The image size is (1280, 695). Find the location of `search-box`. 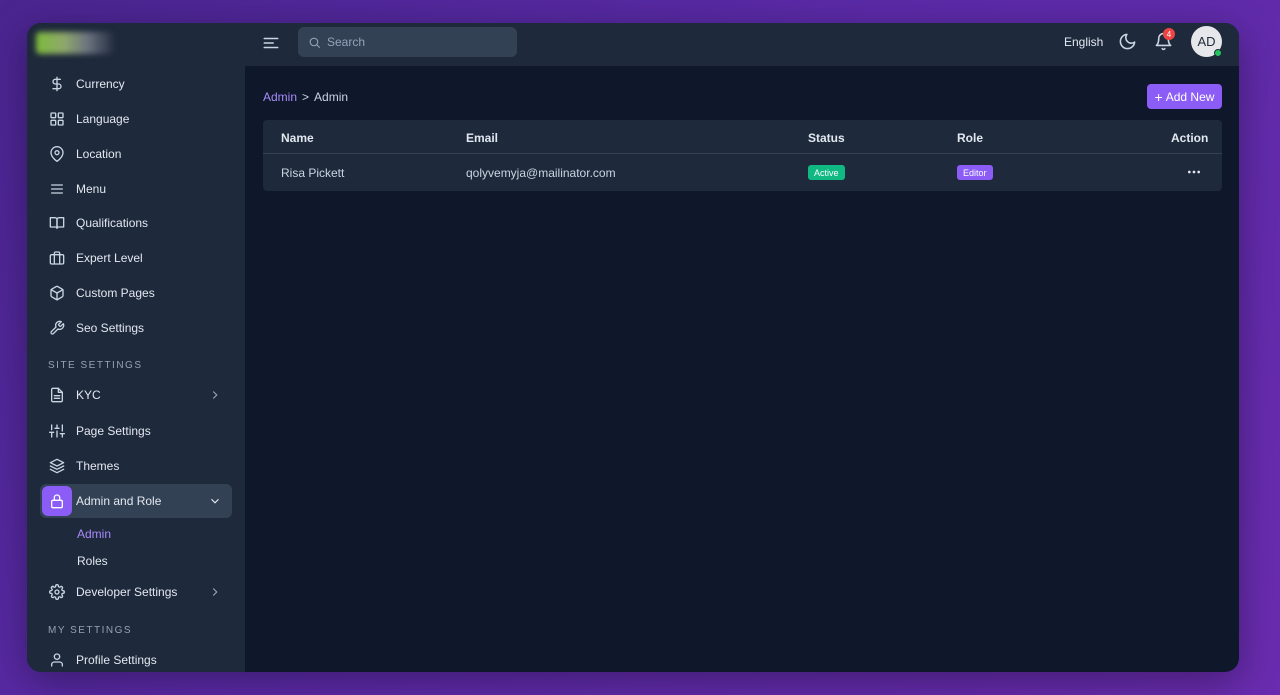

search-box is located at coordinates (407, 42).